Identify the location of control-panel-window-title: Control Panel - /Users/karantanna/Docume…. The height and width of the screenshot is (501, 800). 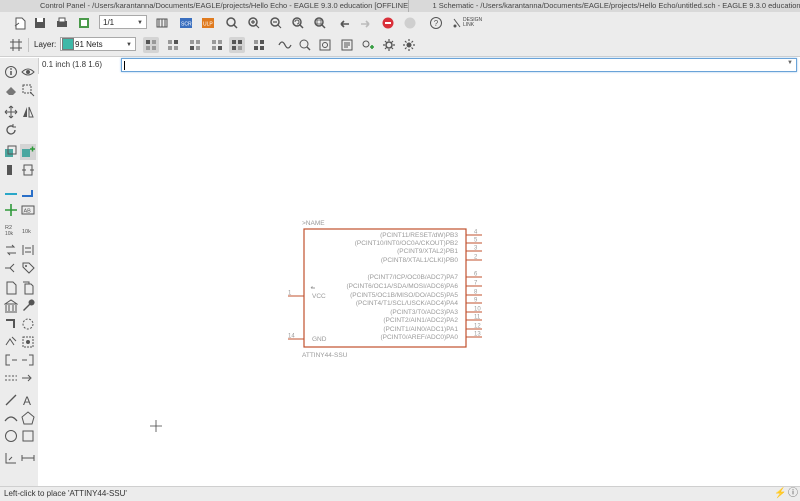
(204, 6).